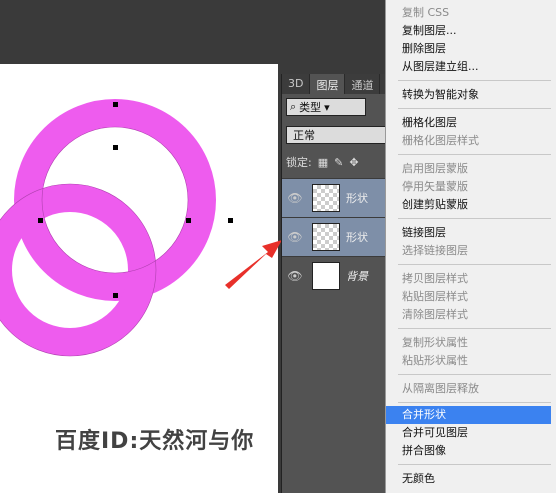  Describe the element at coordinates (323, 162) in the screenshot. I see `lock-transparent-icon: ▦` at that location.